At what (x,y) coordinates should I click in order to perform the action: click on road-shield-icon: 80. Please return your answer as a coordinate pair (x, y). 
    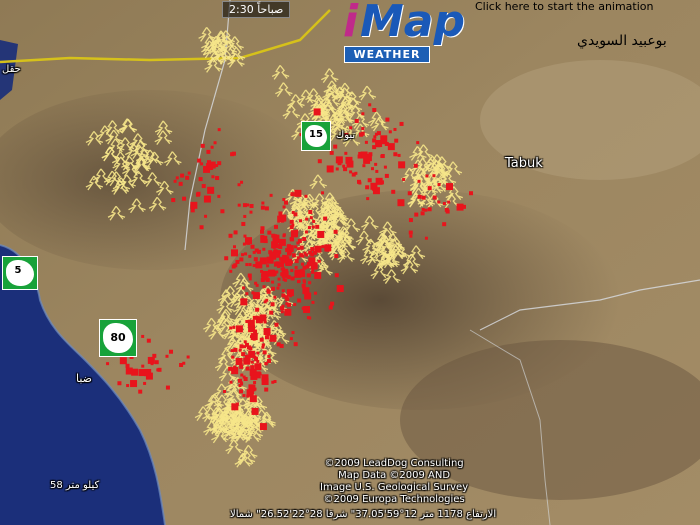
    Looking at the image, I should click on (118, 338).